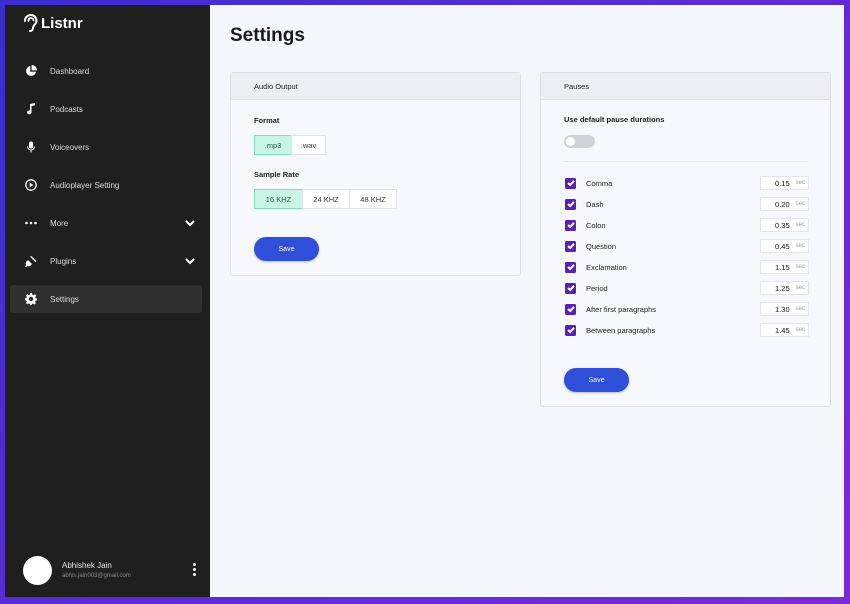 This screenshot has width=850, height=604. I want to click on pause-value: 1.45, so click(782, 330).